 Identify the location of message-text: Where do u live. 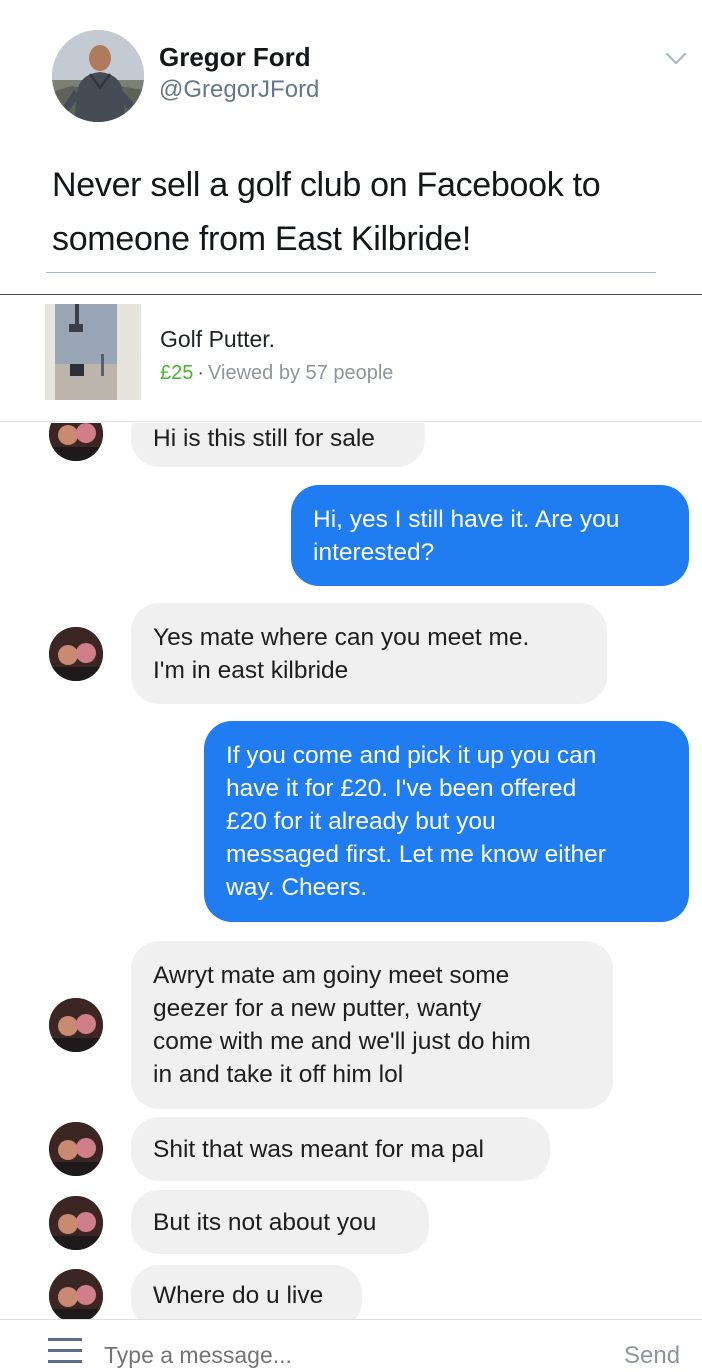
(238, 1295).